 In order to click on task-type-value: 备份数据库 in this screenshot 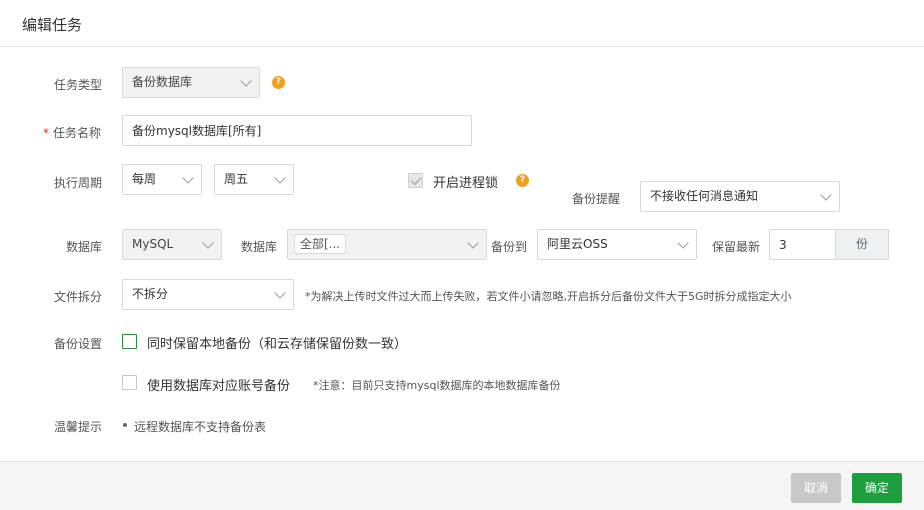, I will do `click(162, 82)`.